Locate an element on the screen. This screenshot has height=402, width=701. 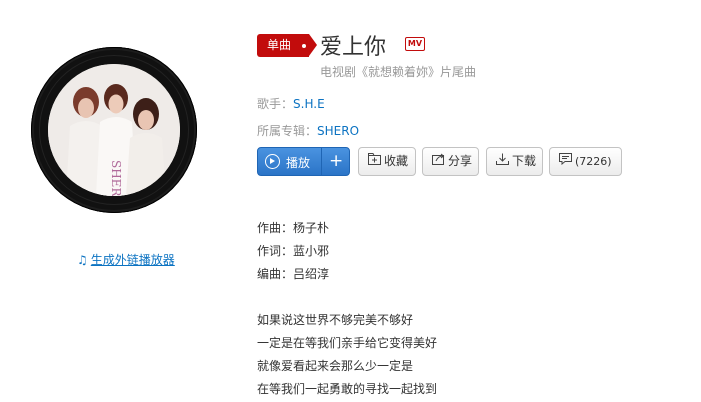
download-button: 下载 is located at coordinates (514, 161).